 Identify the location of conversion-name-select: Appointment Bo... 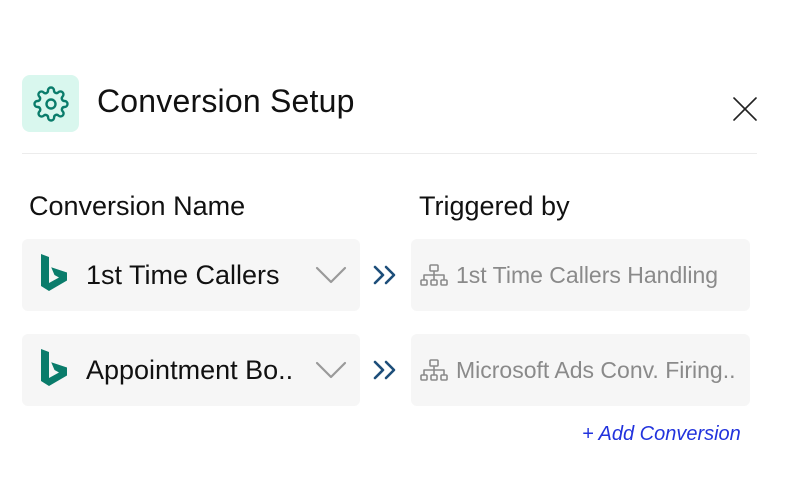
(191, 370).